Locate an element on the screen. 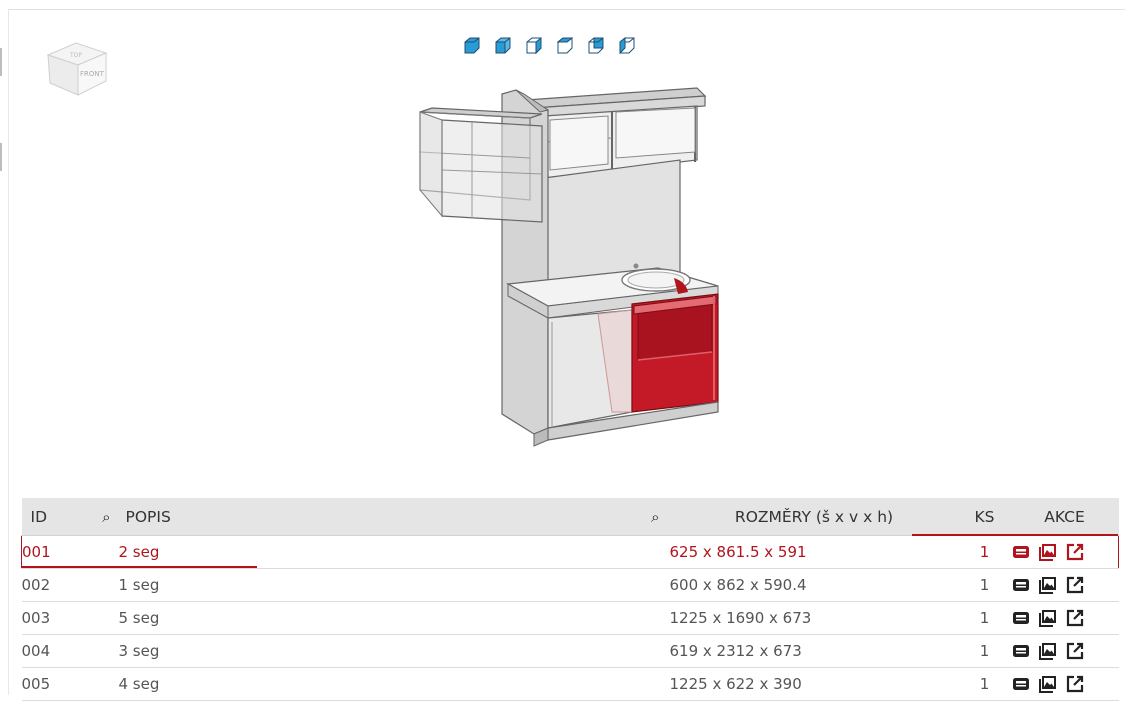 This screenshot has height=701, width=1125. column-header-id: ID ⌕ is located at coordinates (70, 517).